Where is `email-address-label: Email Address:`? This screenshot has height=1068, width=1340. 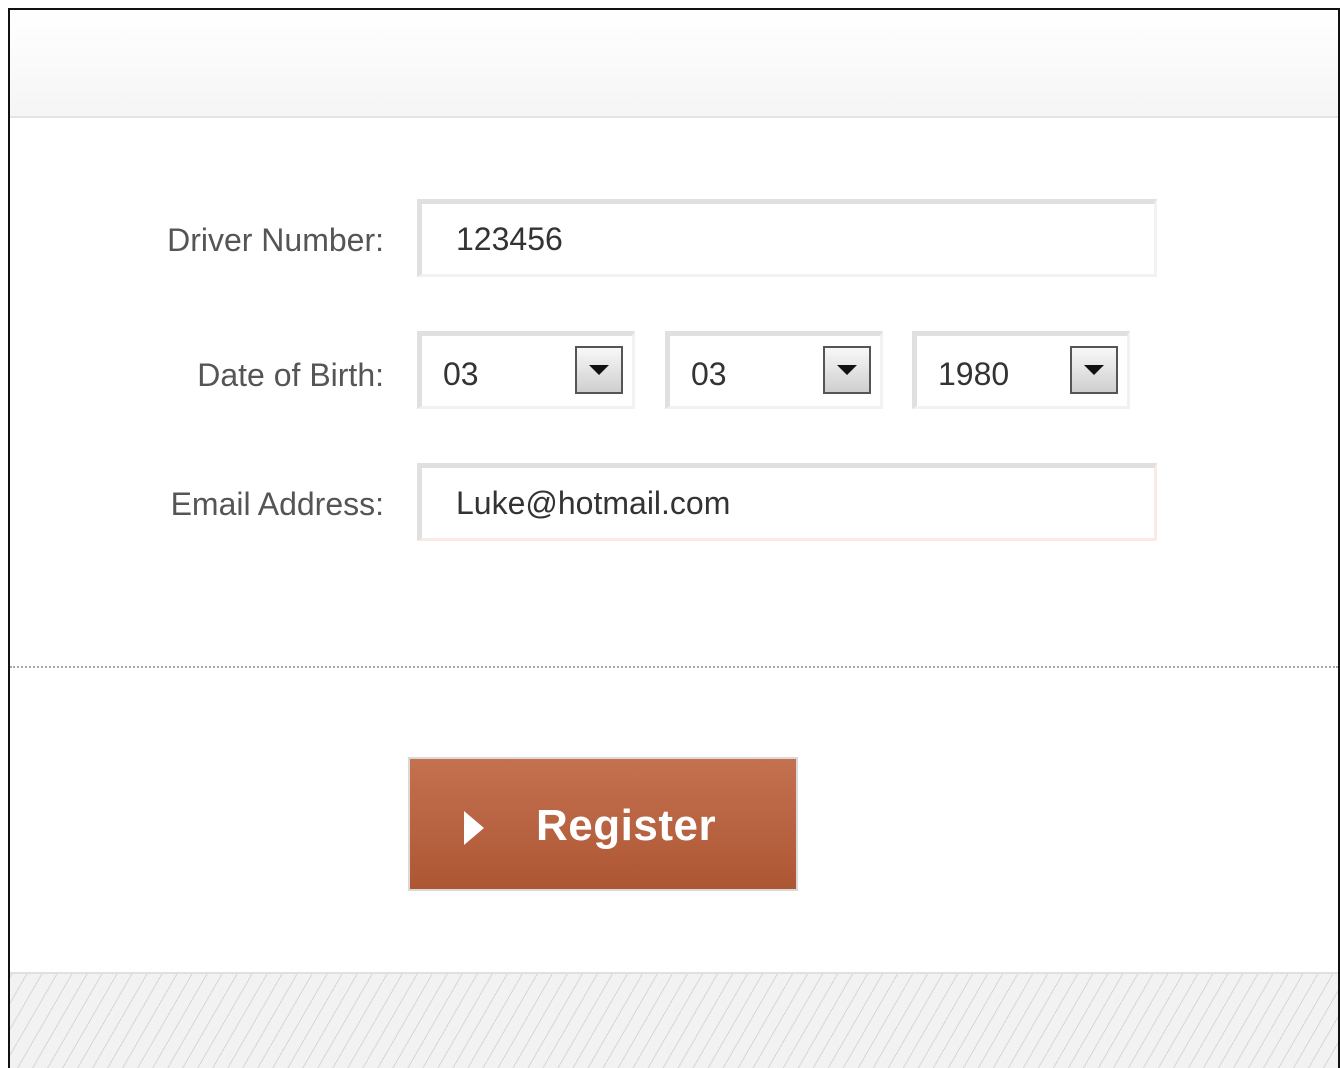 email-address-label: Email Address: is located at coordinates (277, 504).